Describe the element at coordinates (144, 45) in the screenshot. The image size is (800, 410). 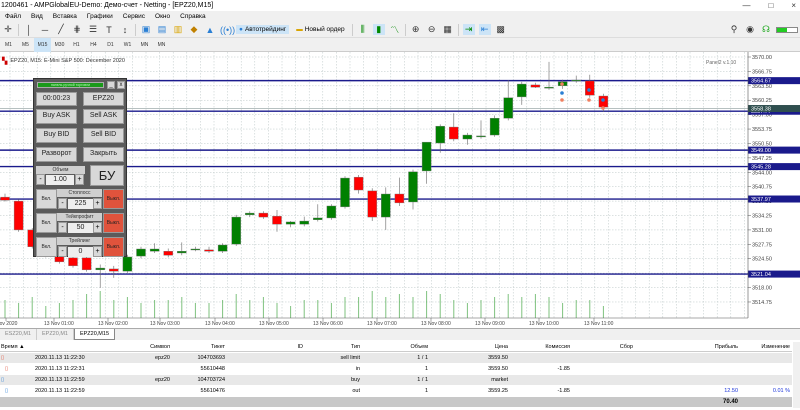
I see `timeframe-mn: MN` at that location.